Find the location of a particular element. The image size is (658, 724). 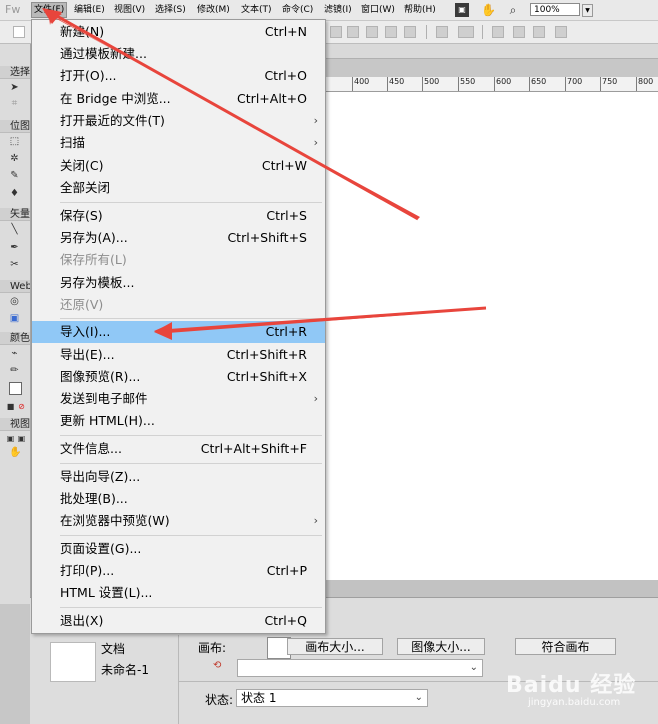

tools-section-bitmap: 位图 is located at coordinates (15, 126).